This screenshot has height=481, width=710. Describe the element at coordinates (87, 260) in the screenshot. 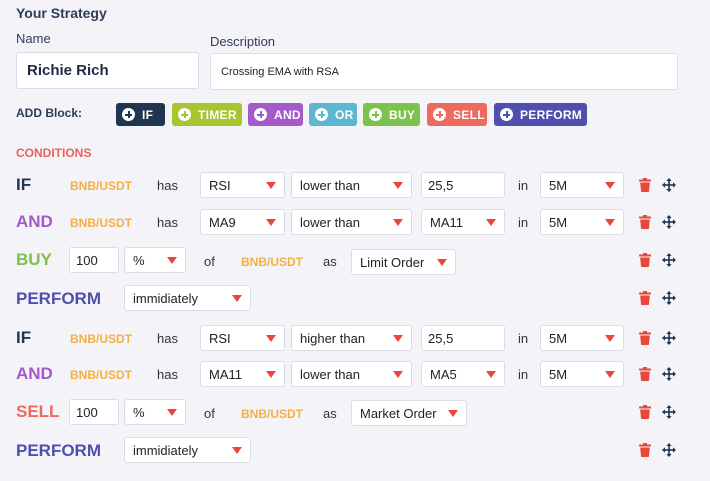

I see `amount-value: 100` at that location.